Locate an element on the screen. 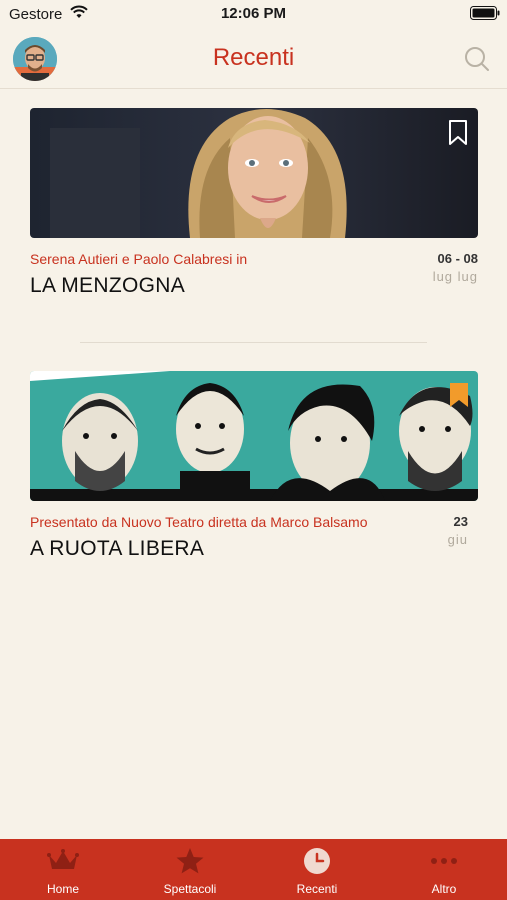 This screenshot has height=900, width=507. battery-icon is located at coordinates (485, 13).